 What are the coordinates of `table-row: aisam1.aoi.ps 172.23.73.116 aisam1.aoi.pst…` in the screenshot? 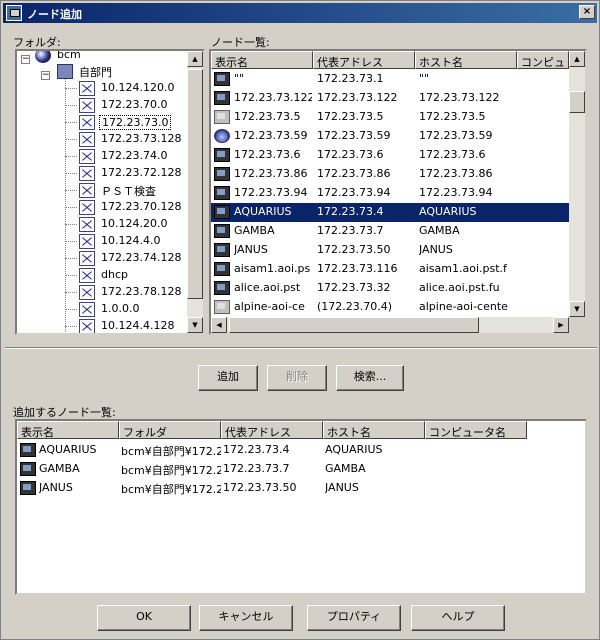 It's located at (390, 269).